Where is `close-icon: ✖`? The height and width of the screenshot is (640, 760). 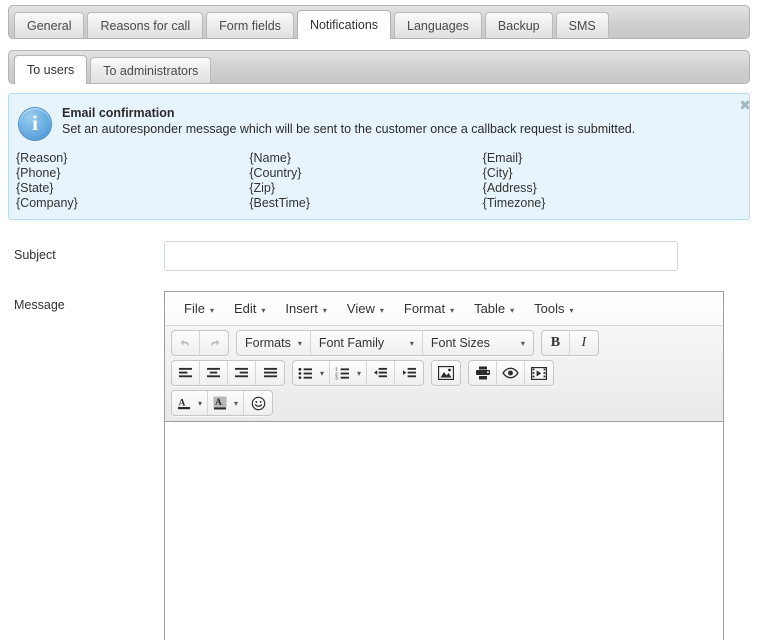
close-icon: ✖ is located at coordinates (745, 106).